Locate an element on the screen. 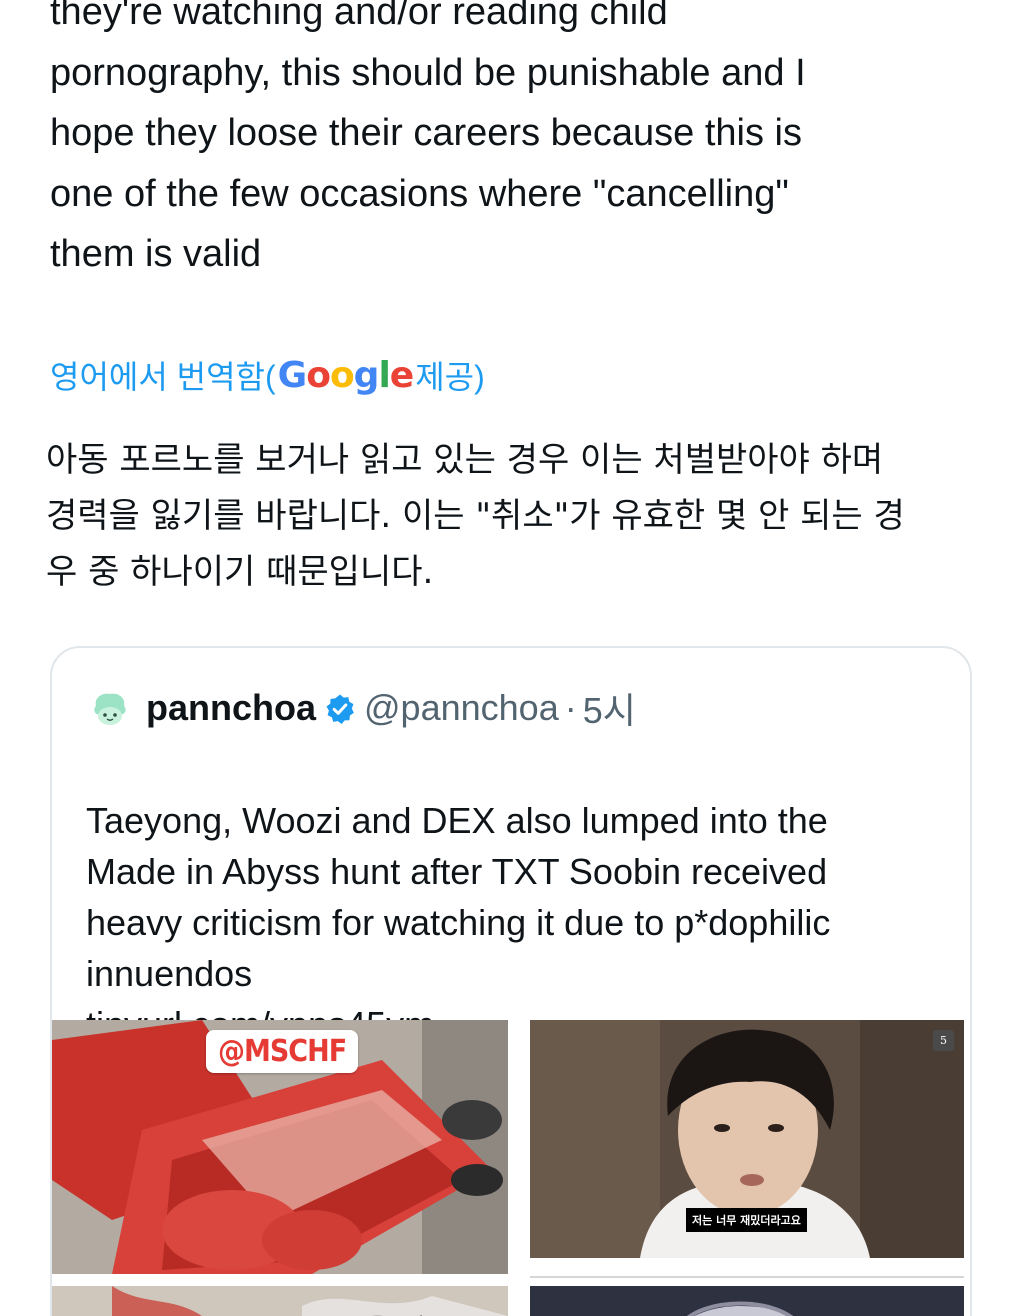  mint-avatar-icon is located at coordinates (110, 708).